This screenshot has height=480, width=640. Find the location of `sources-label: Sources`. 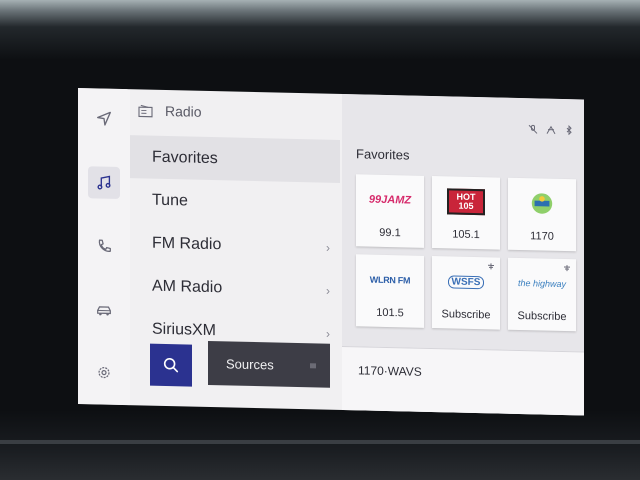

sources-label: Sources is located at coordinates (250, 363).